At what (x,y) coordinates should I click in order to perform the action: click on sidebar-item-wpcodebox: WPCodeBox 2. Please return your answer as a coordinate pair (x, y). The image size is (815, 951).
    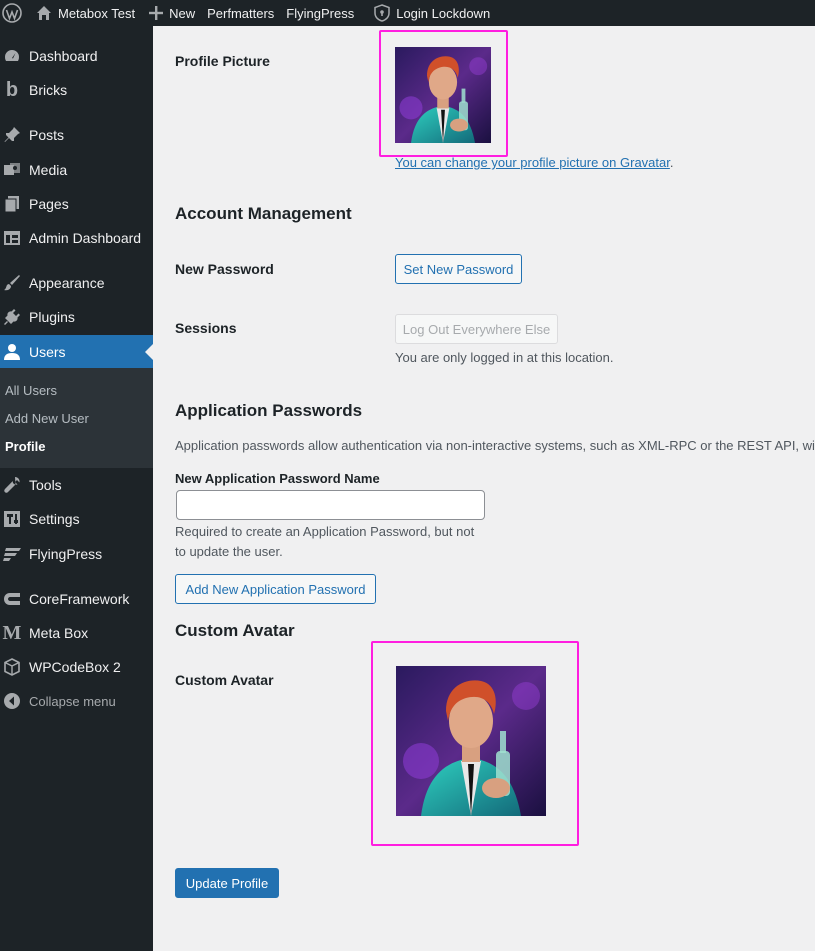
    Looking at the image, I should click on (76, 667).